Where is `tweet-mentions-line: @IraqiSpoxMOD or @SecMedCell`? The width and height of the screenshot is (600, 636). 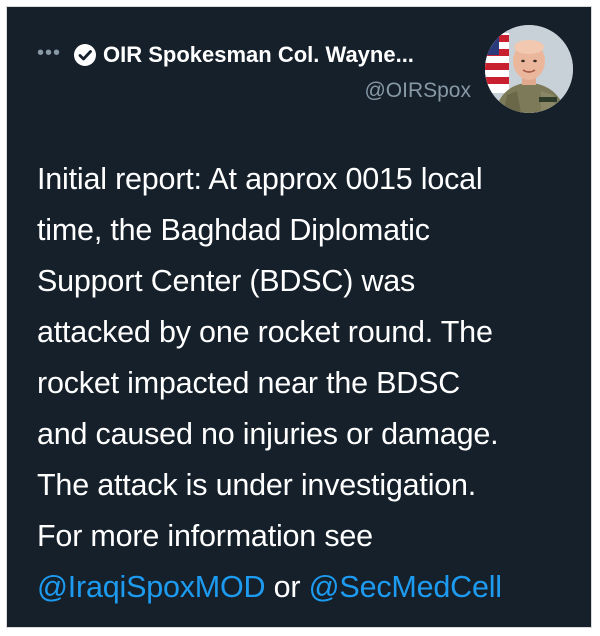 tweet-mentions-line: @IraqiSpoxMOD or @SecMedCell is located at coordinates (307, 587).